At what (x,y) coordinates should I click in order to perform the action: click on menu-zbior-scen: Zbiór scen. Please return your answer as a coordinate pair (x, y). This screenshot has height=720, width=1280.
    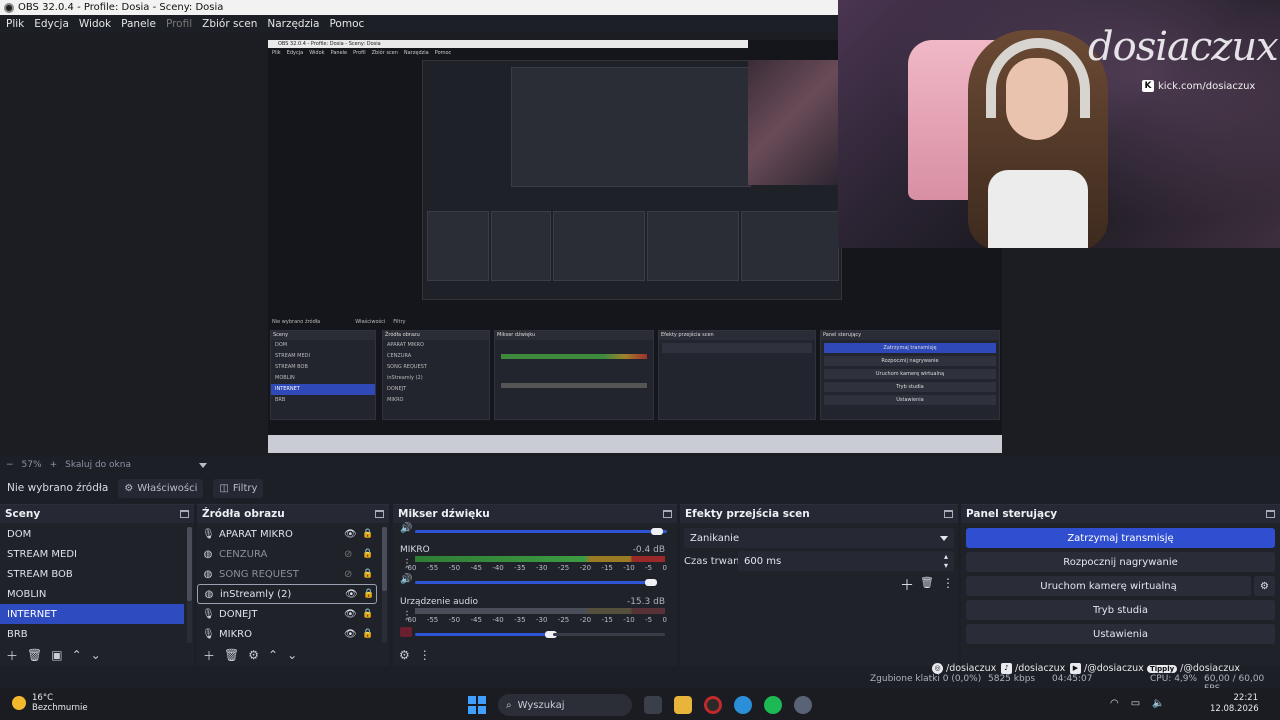
    Looking at the image, I should click on (229, 24).